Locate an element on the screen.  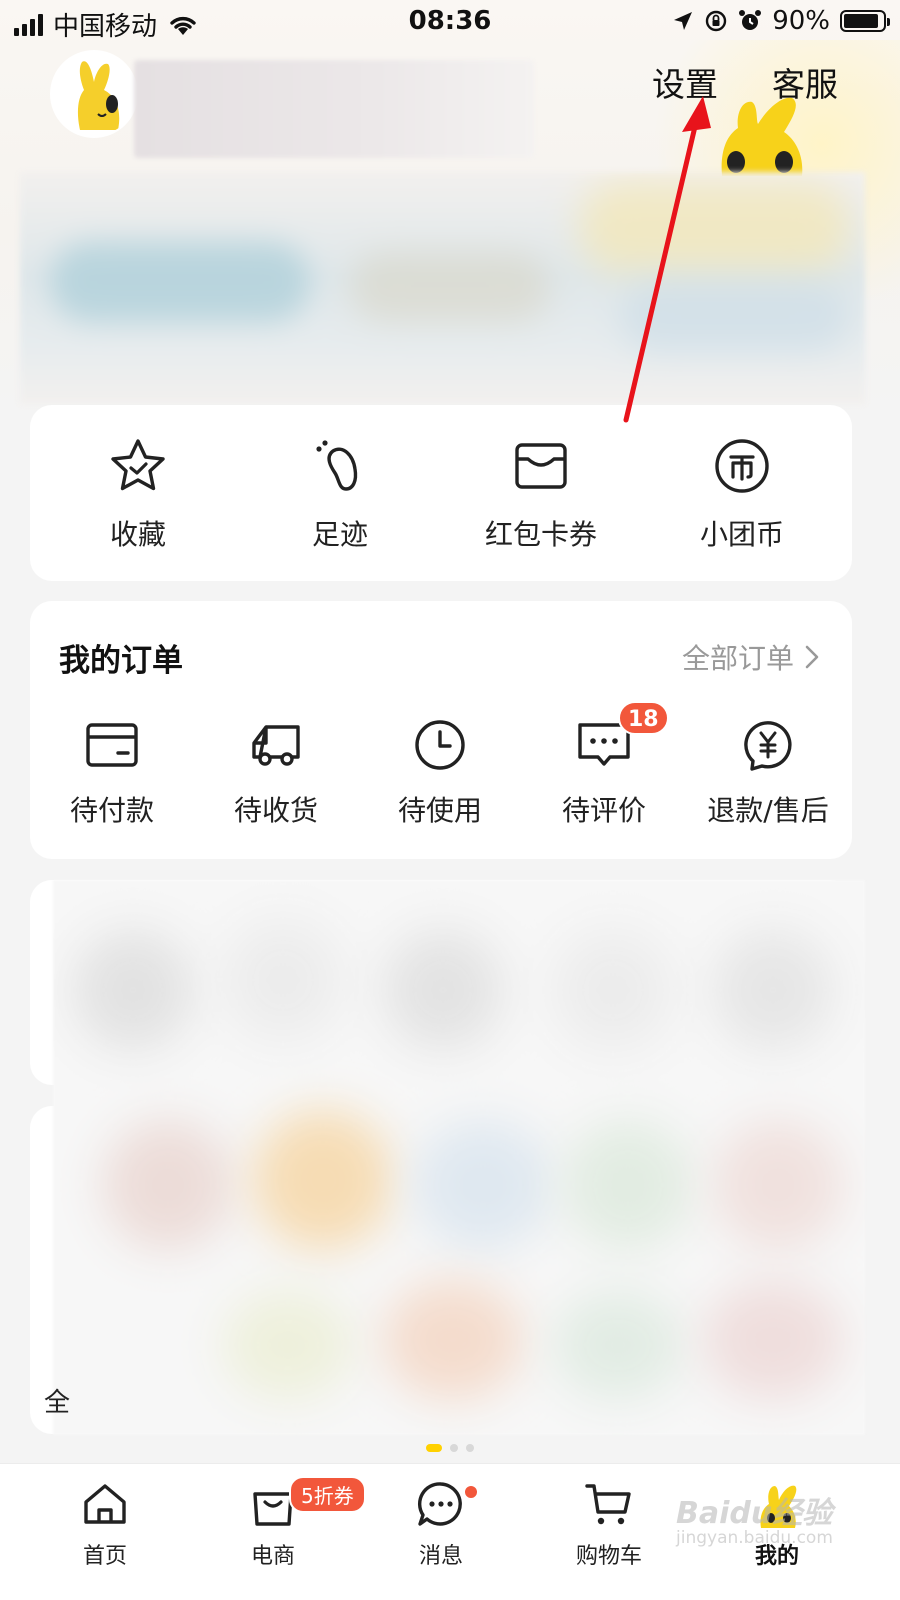
partial-text: 全 is located at coordinates (57, 1403).